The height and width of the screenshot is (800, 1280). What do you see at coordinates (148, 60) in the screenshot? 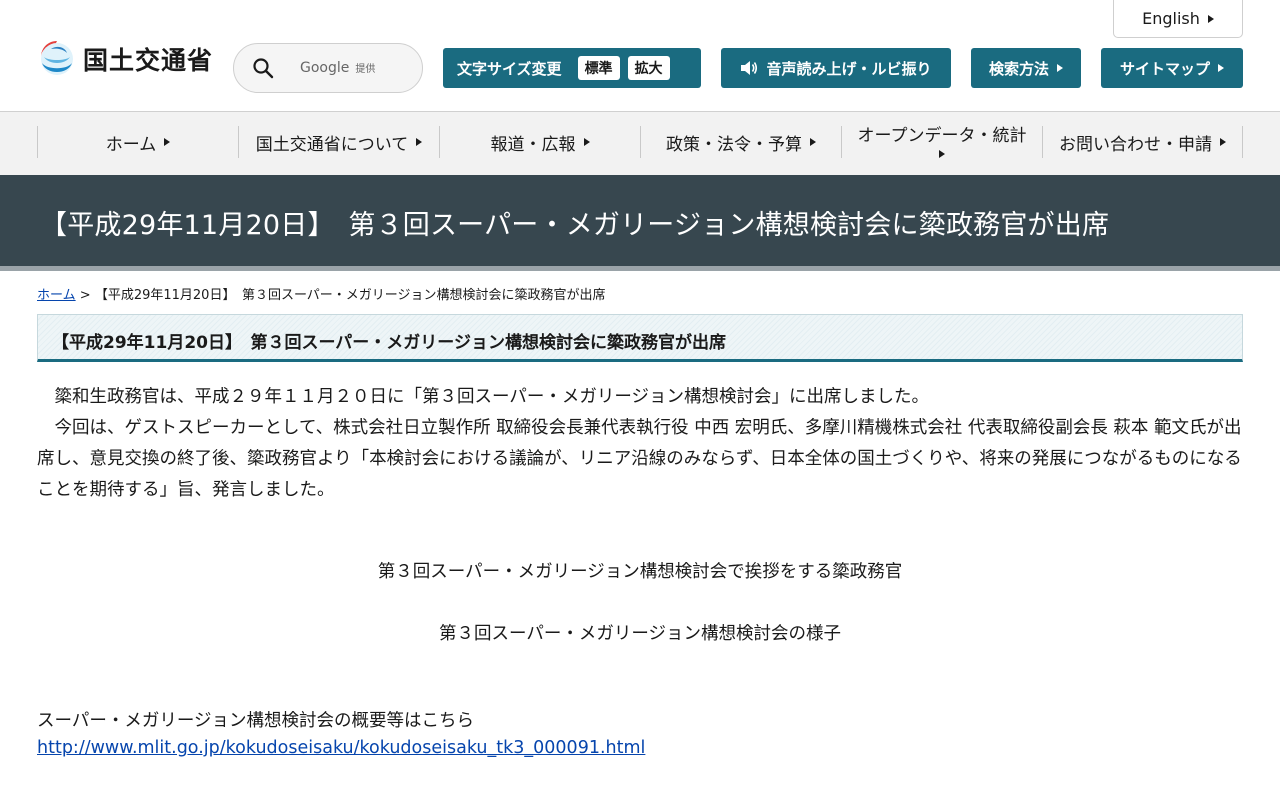
I see `logo-text: 国土交通省` at bounding box center [148, 60].